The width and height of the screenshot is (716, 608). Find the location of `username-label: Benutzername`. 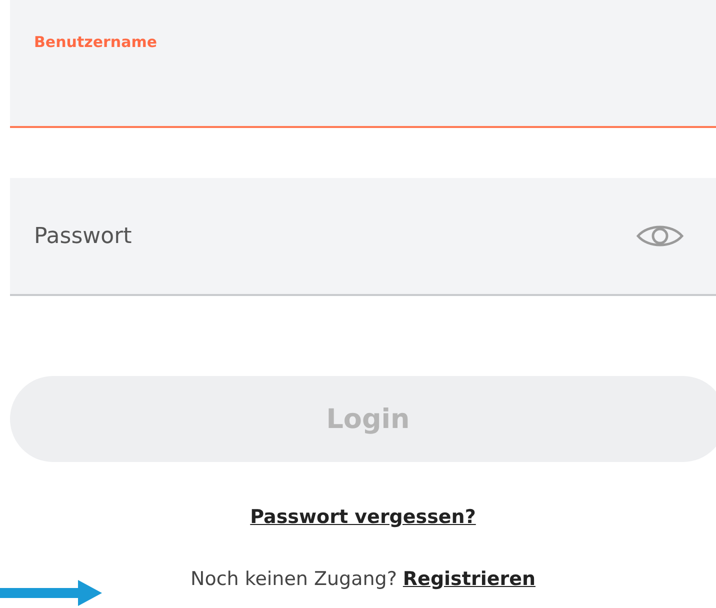

username-label: Benutzername is located at coordinates (96, 42).